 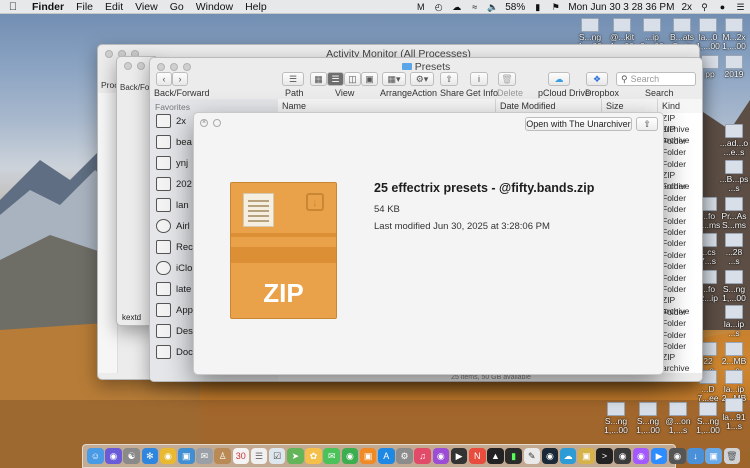 I want to click on figma-icon: ◉, so click(x=641, y=456).